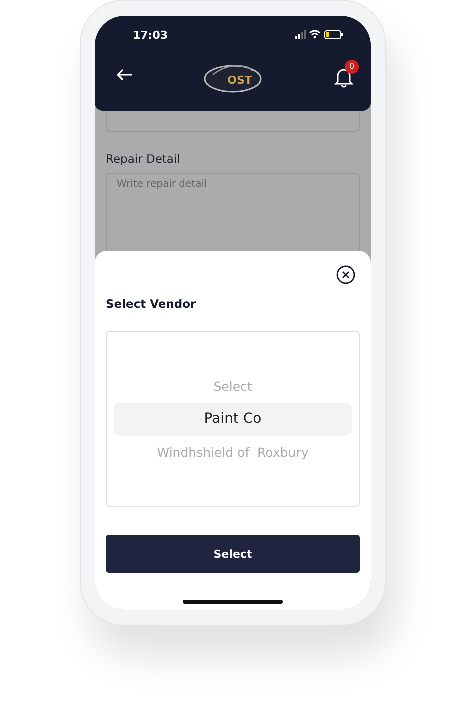 Image resolution: width=466 pixels, height=708 pixels. I want to click on repair-detail-field: Write repair detail, so click(233, 211).